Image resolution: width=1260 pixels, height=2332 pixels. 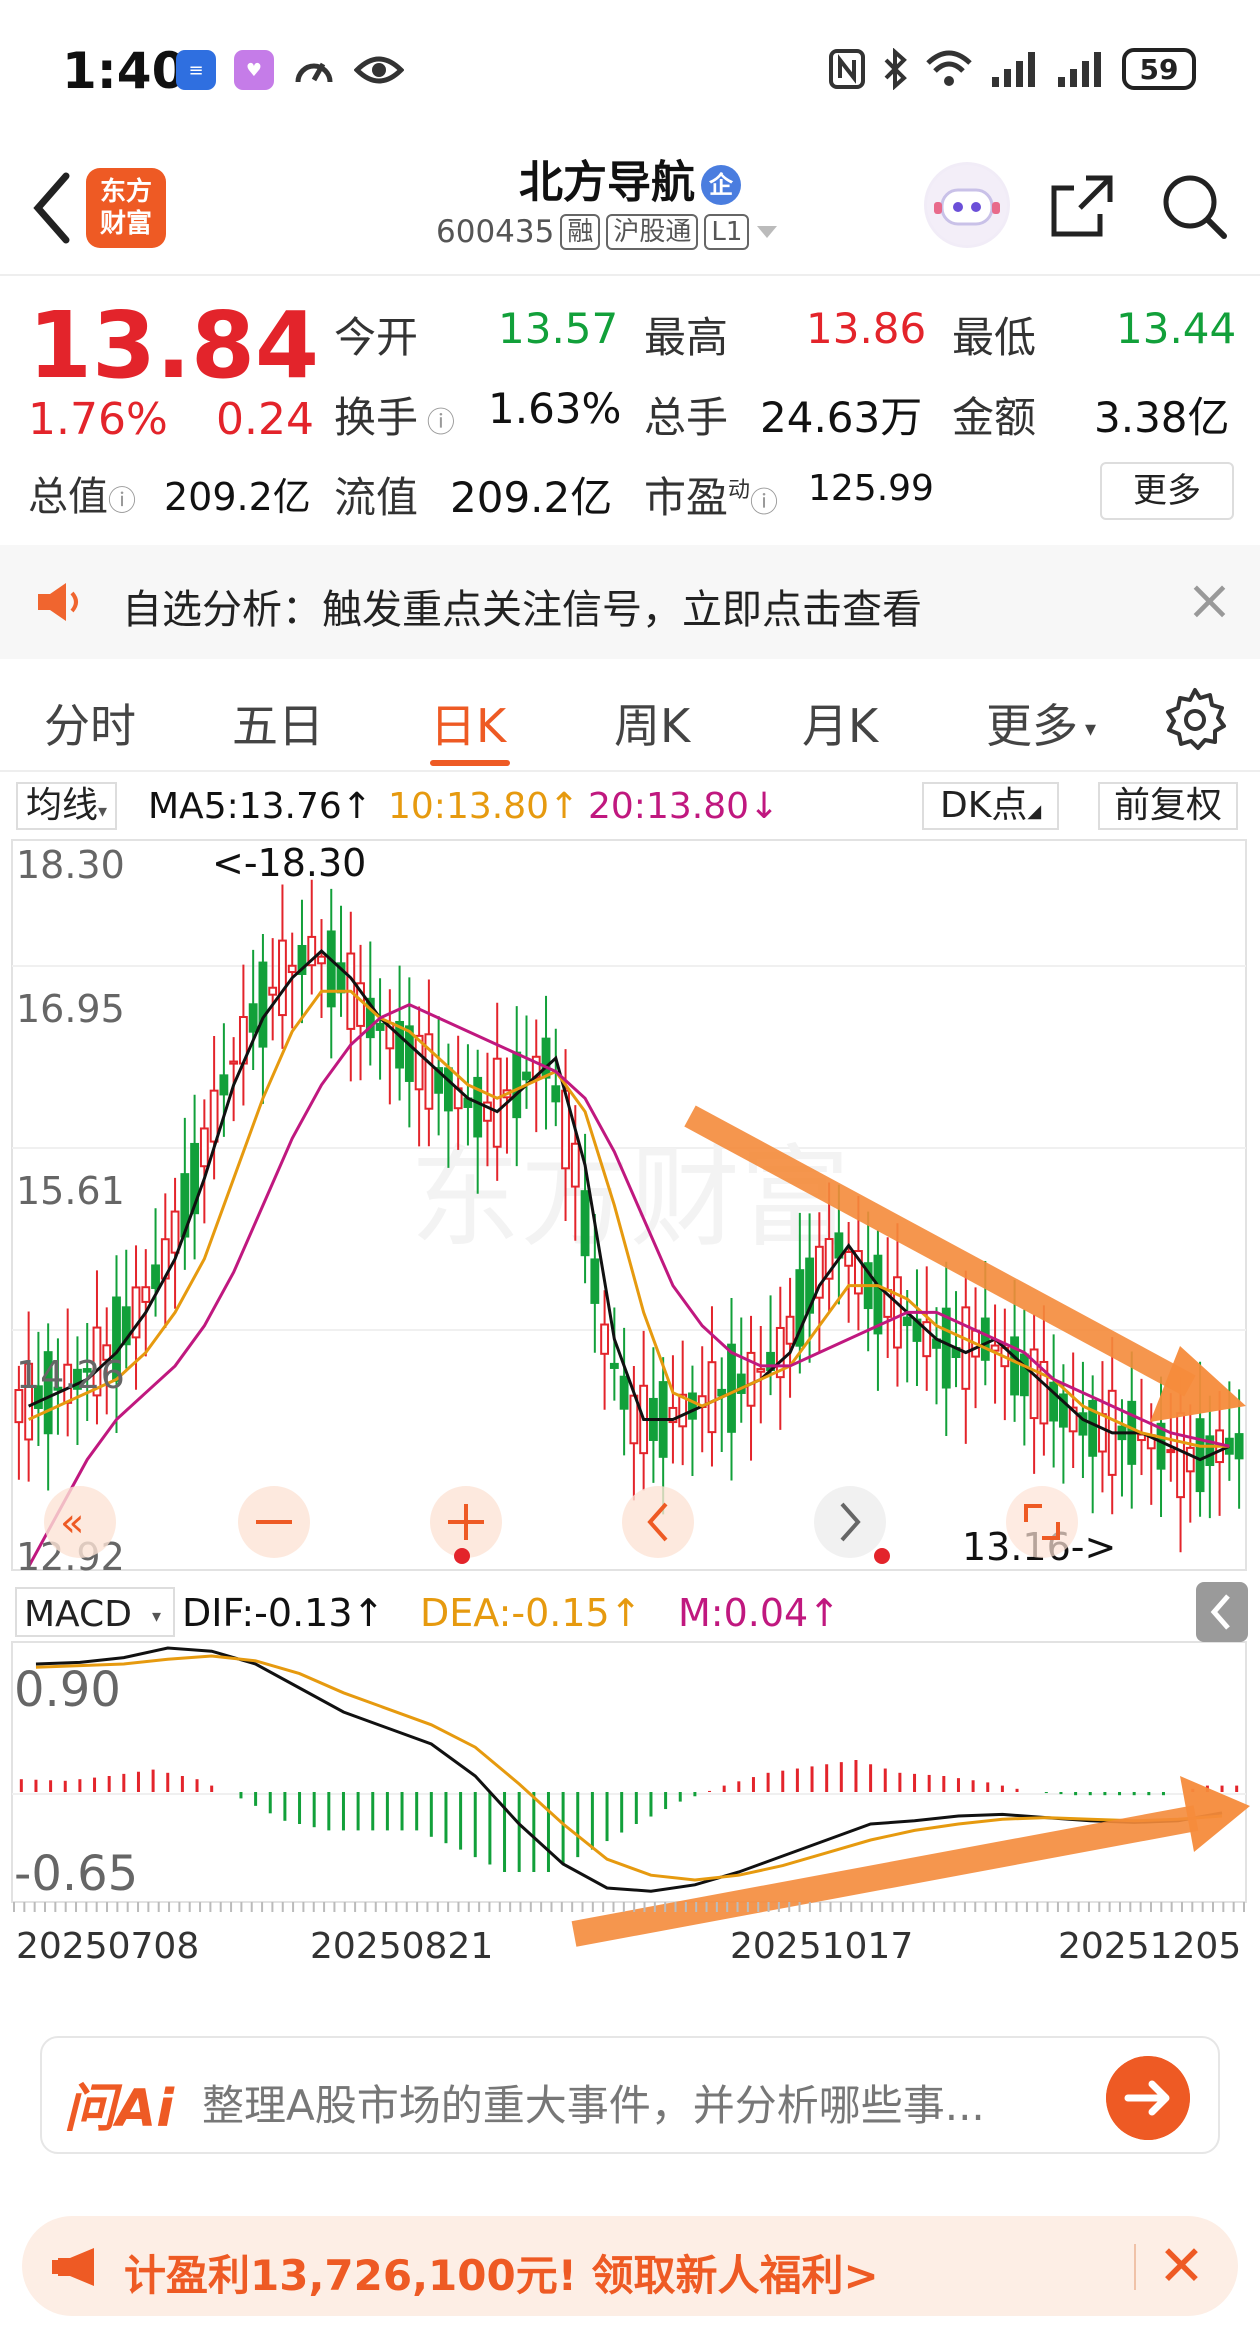 What do you see at coordinates (871, 488) in the screenshot?
I see `pe-value: 125.99` at bounding box center [871, 488].